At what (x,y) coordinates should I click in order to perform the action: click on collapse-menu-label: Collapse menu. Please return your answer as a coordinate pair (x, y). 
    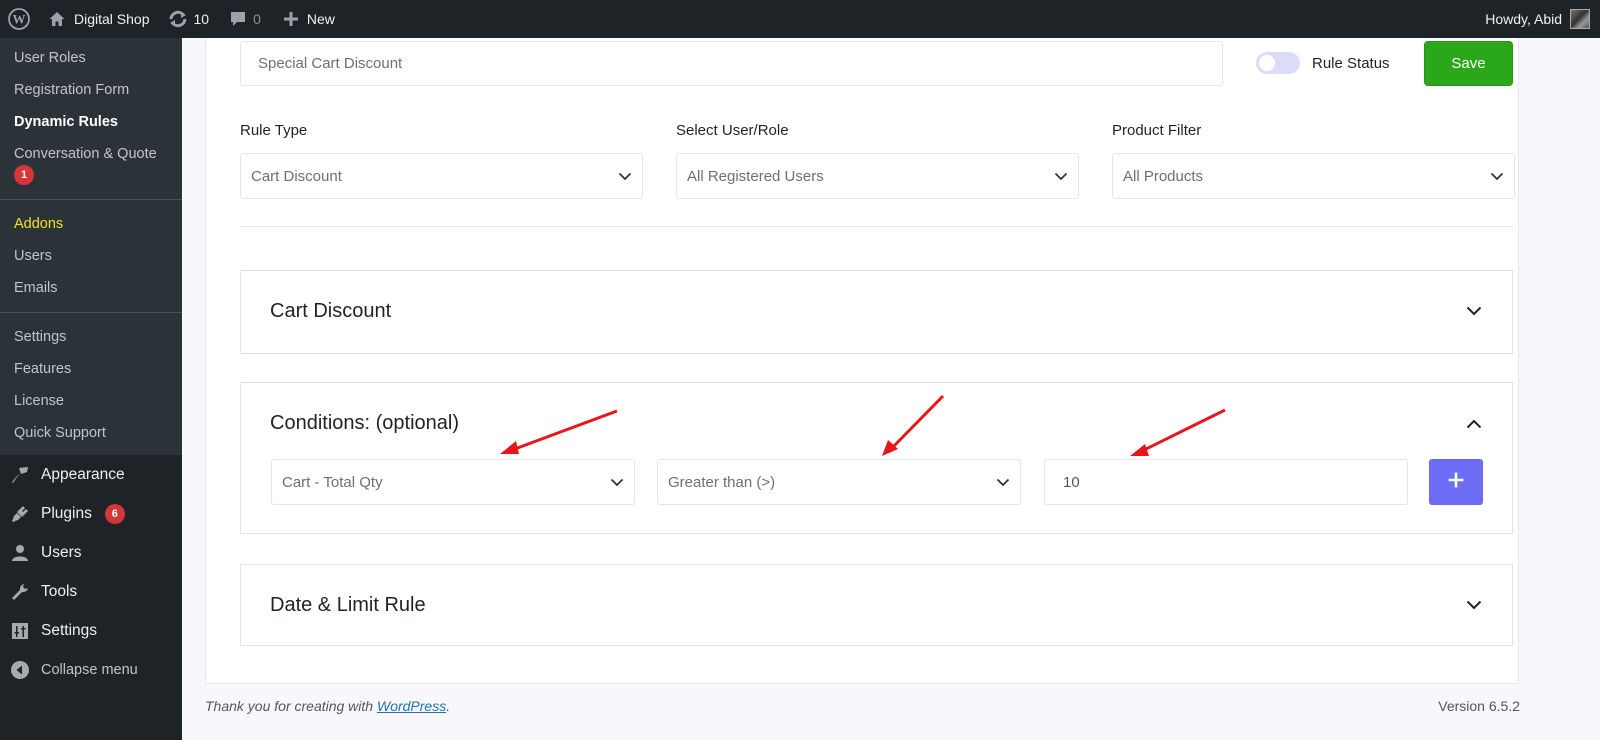
    Looking at the image, I should click on (89, 669).